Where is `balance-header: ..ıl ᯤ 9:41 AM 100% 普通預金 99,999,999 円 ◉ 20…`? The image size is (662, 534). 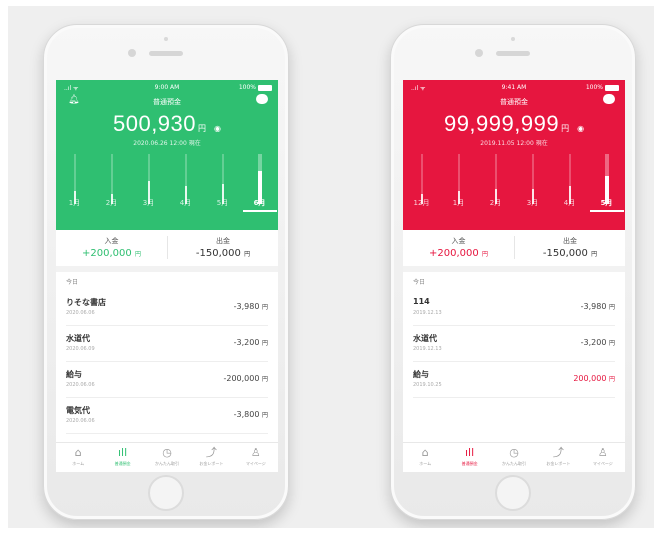 balance-header: ..ıl ᯤ 9:41 AM 100% 普通預金 99,999,999 円 ◉ 20… is located at coordinates (514, 155).